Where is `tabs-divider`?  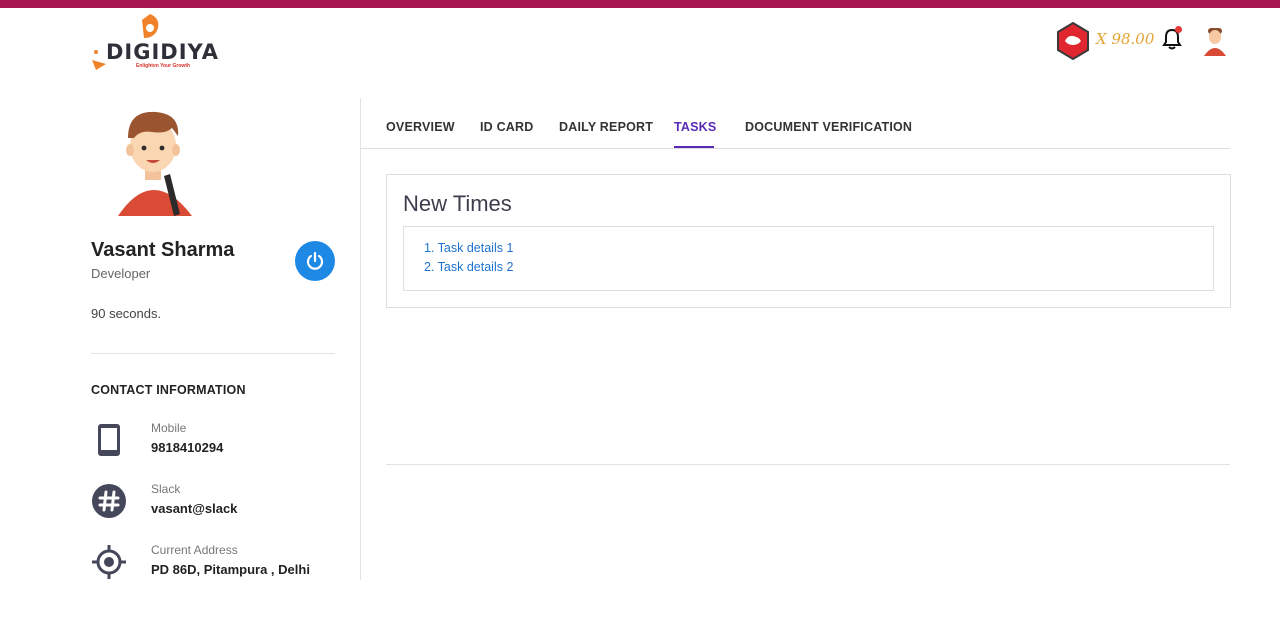
tabs-divider is located at coordinates (795, 148).